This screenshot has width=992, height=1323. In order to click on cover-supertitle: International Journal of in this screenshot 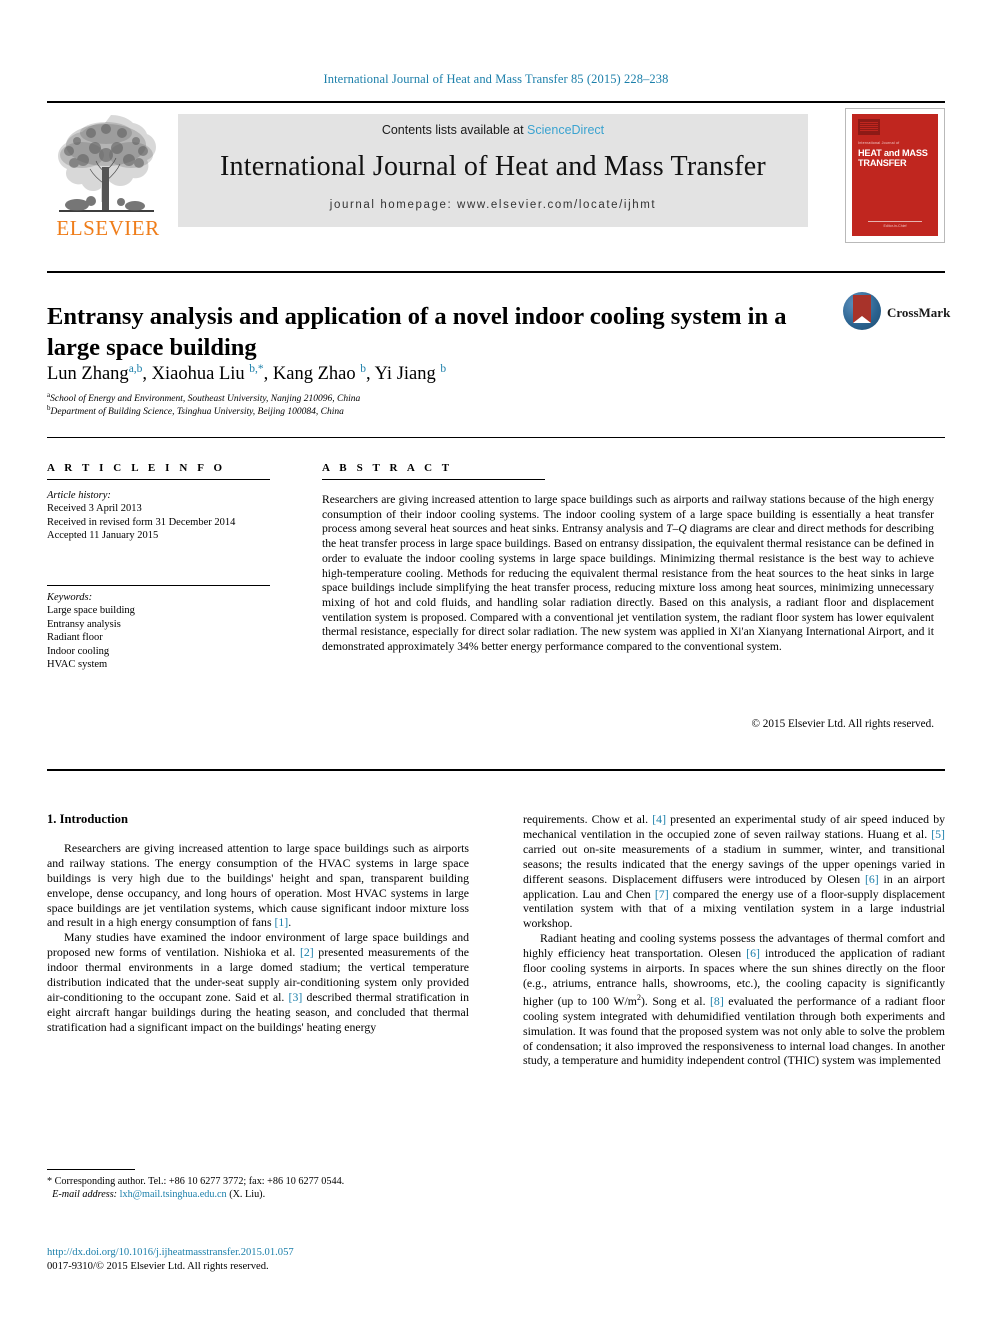, I will do `click(879, 143)`.